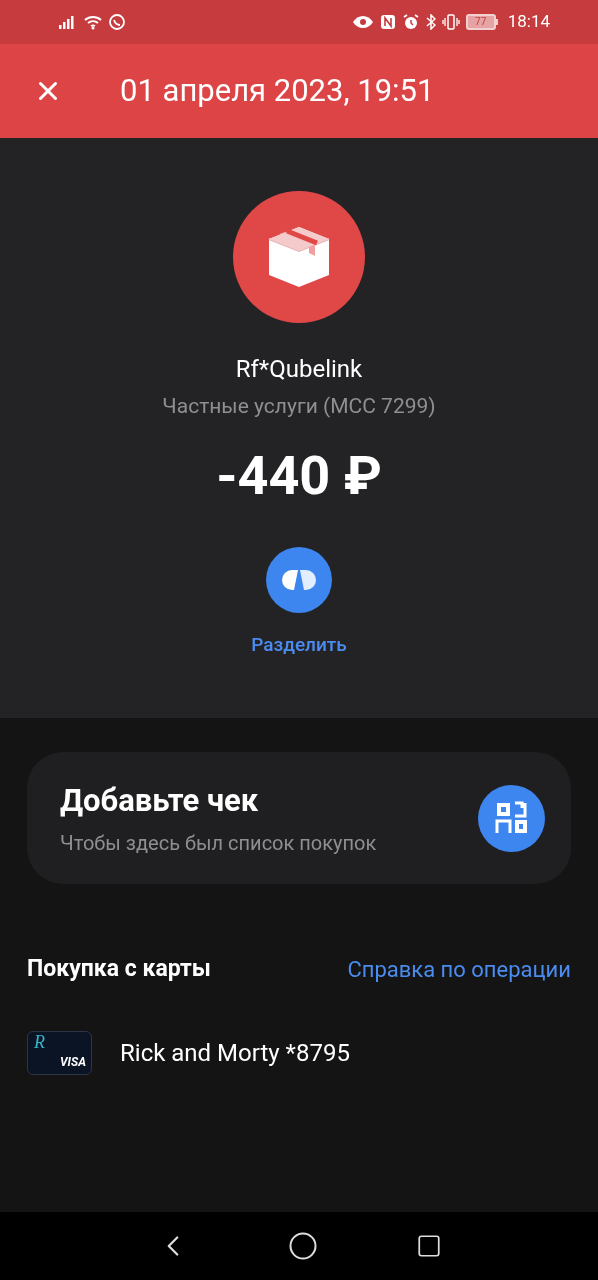 This screenshot has height=1280, width=598. What do you see at coordinates (387, 22) in the screenshot?
I see `nfc-icon` at bounding box center [387, 22].